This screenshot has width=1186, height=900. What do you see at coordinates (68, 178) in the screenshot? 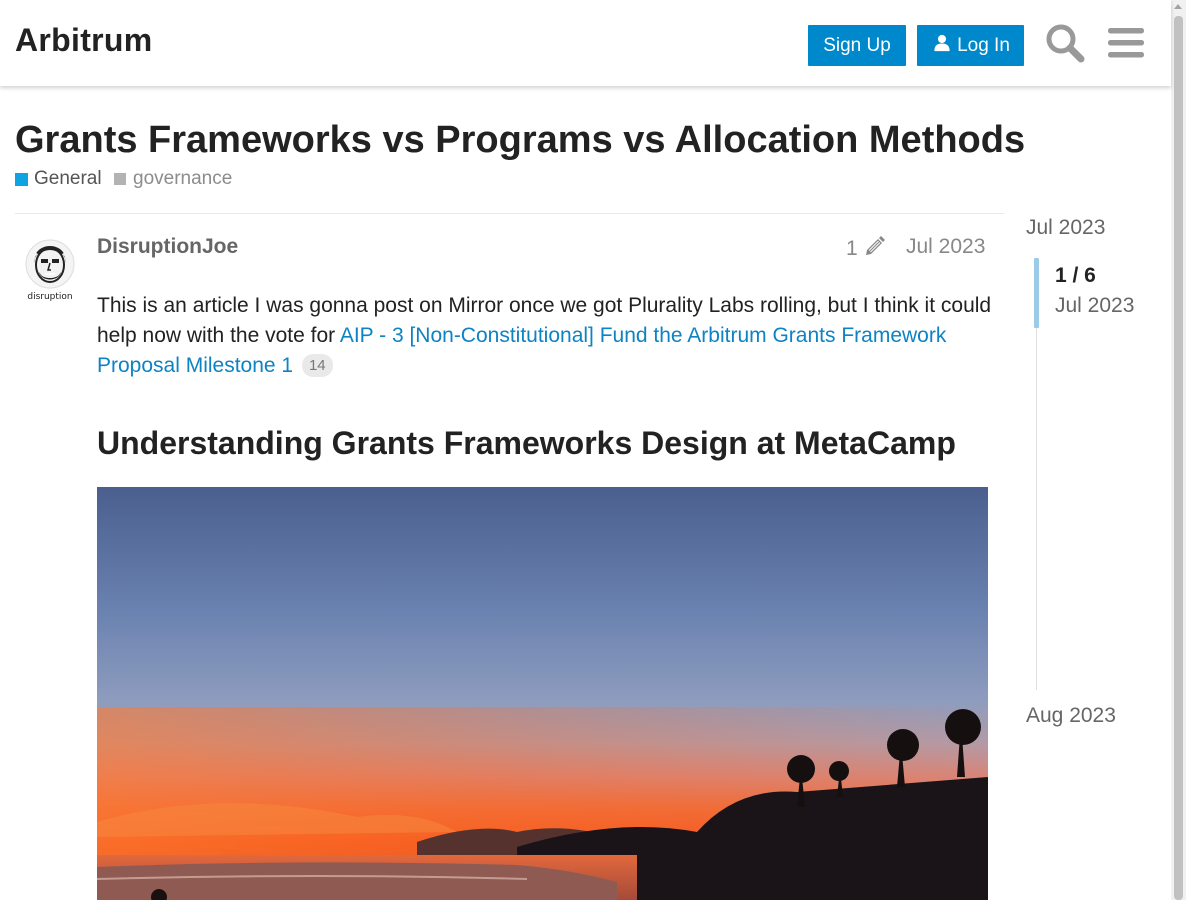
I see `category-label: General` at bounding box center [68, 178].